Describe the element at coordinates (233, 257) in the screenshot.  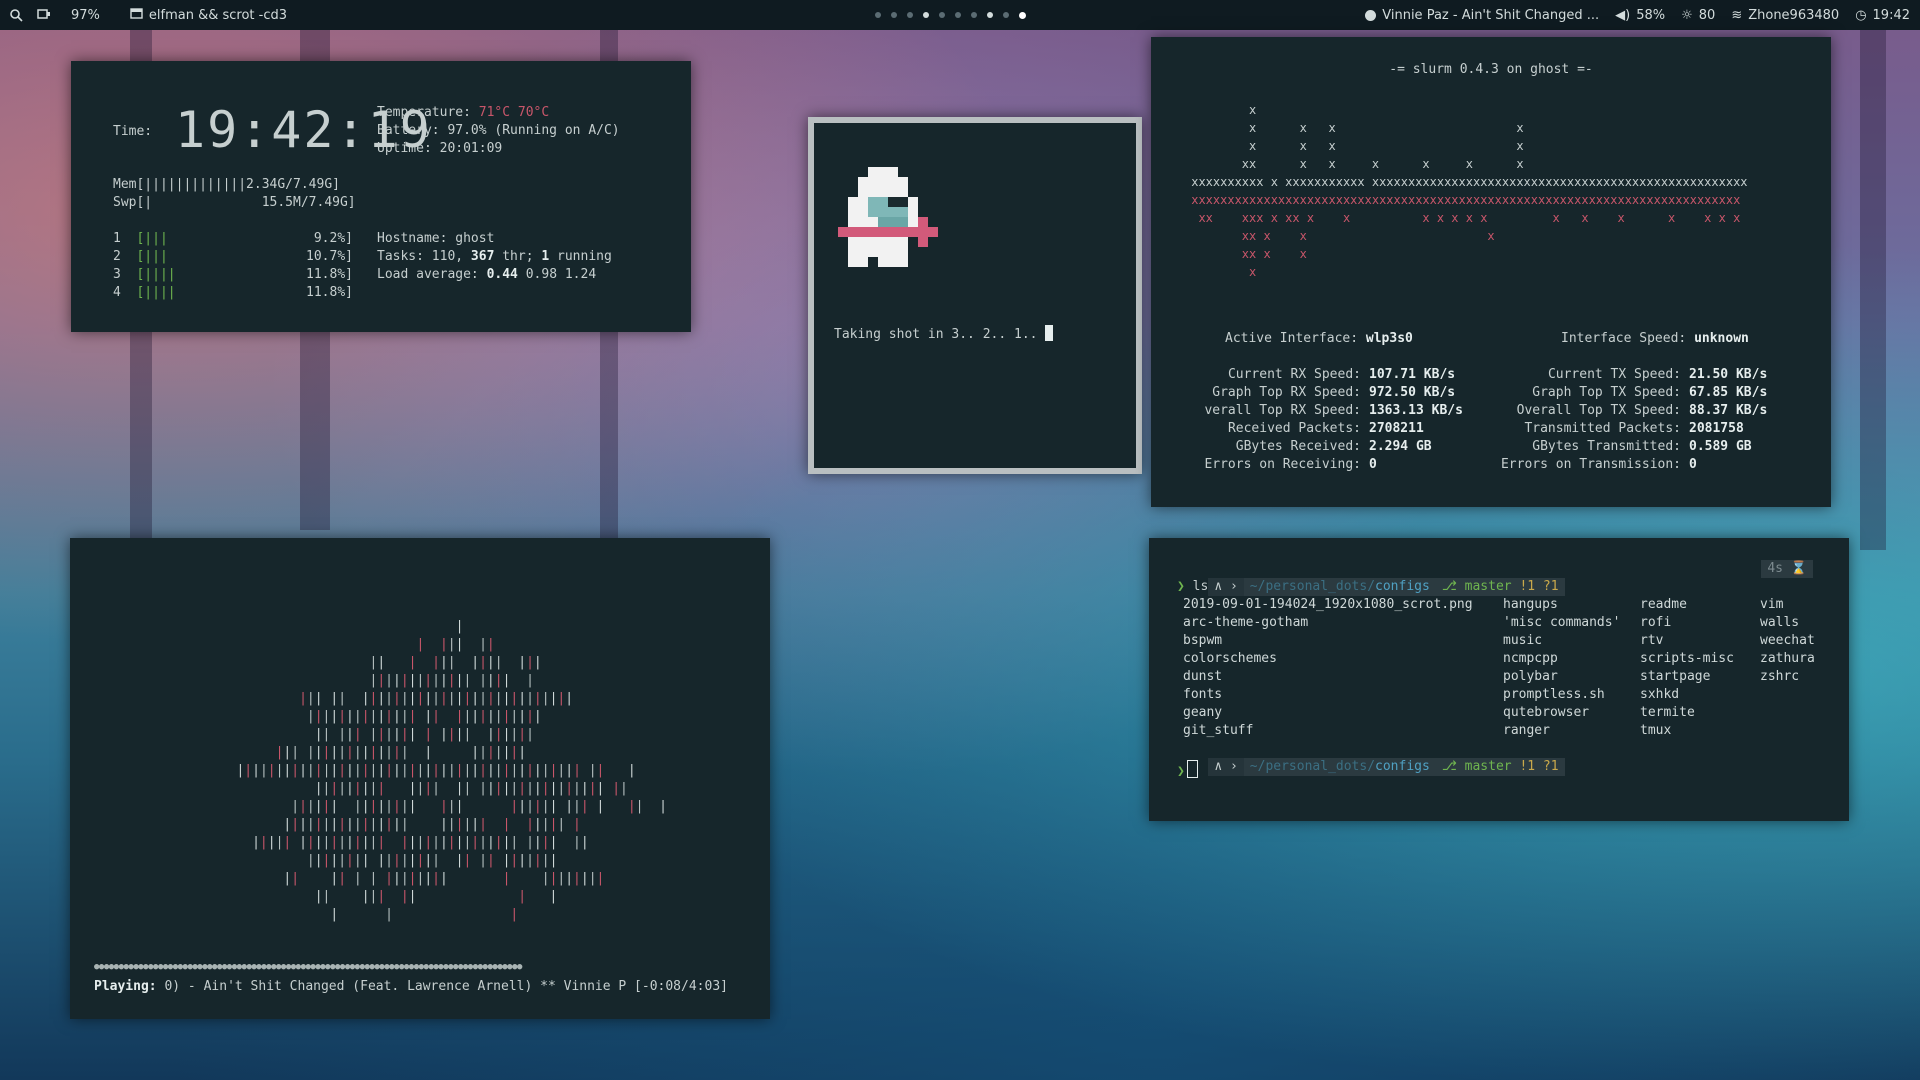
I see `cpu-row: 2 [||| 10.7%]` at that location.